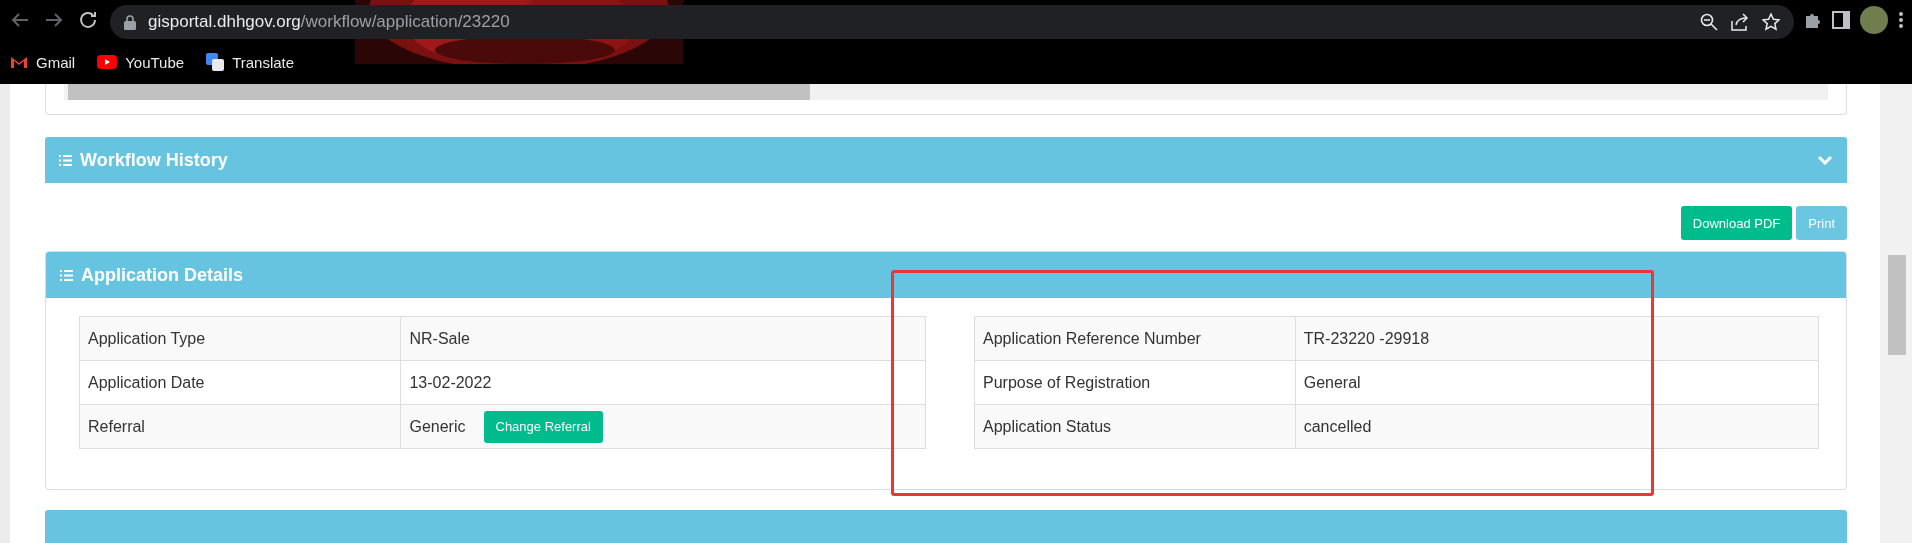 The height and width of the screenshot is (543, 1912). I want to click on url-text: gisportal.dhhgov.org/workflow/application/23220, so click(329, 22).